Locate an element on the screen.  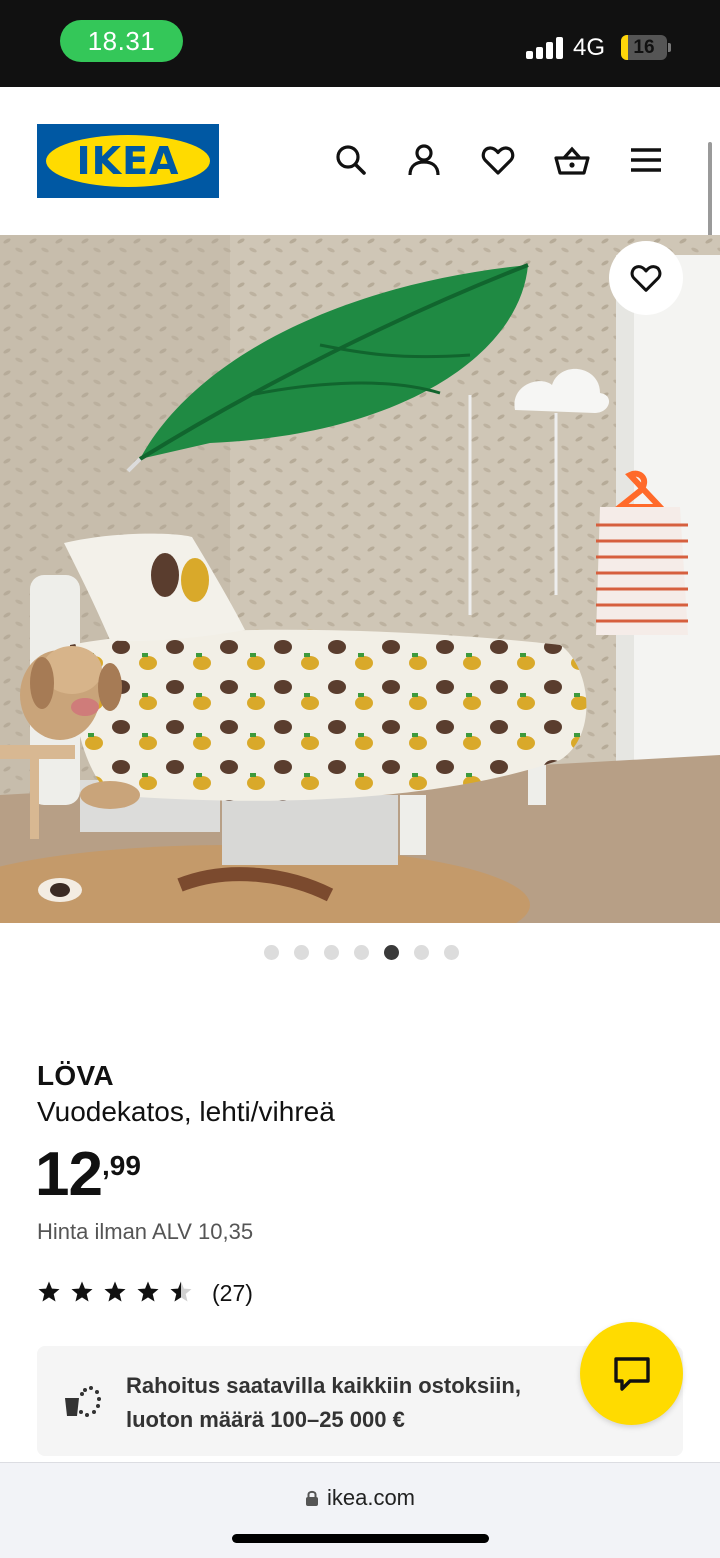
cart-icon is located at coordinates (572, 160).